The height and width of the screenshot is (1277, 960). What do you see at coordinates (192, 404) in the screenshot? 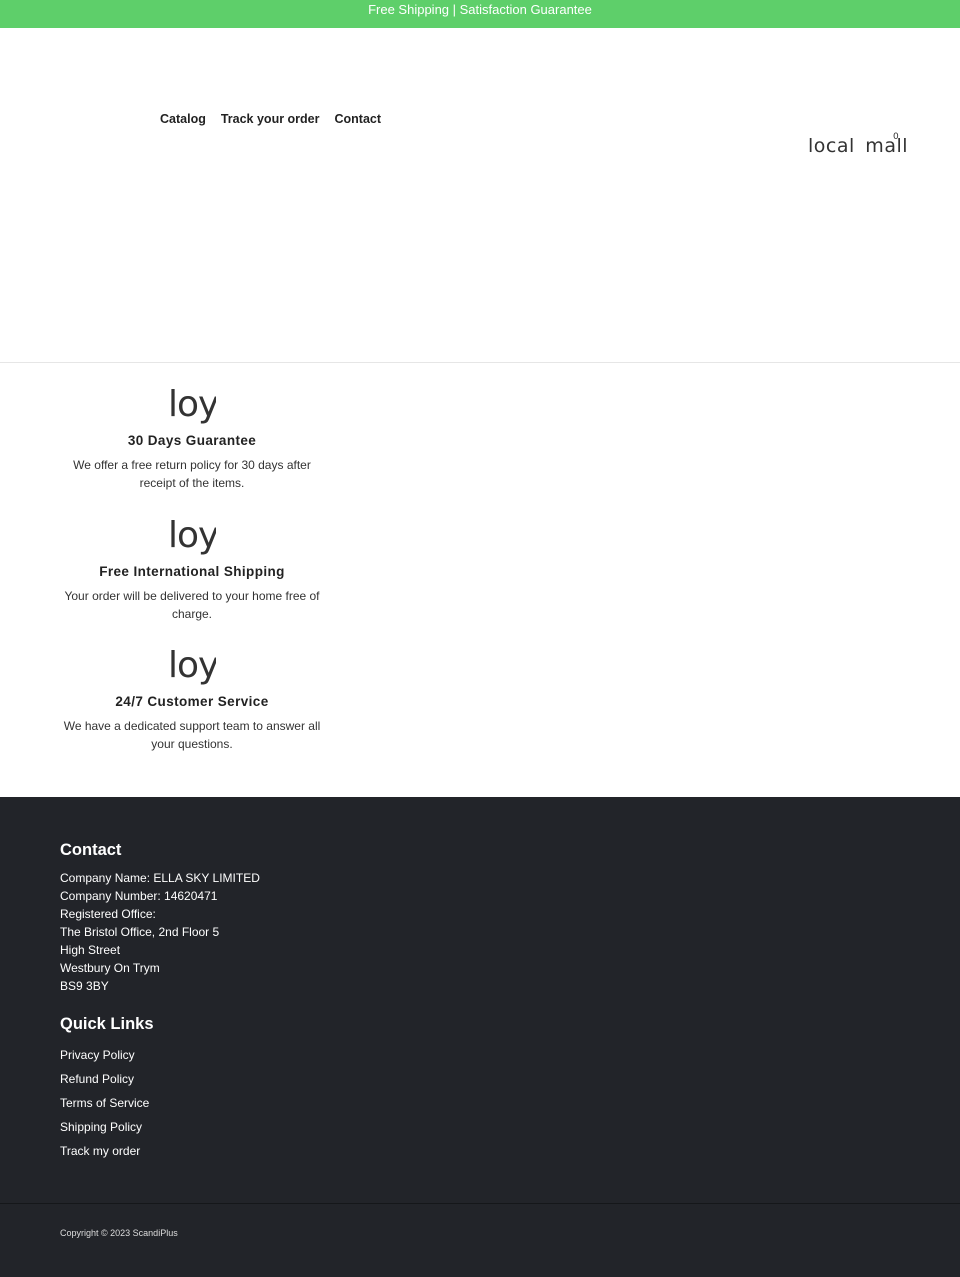
I see `guarantee-icon: loy` at bounding box center [192, 404].